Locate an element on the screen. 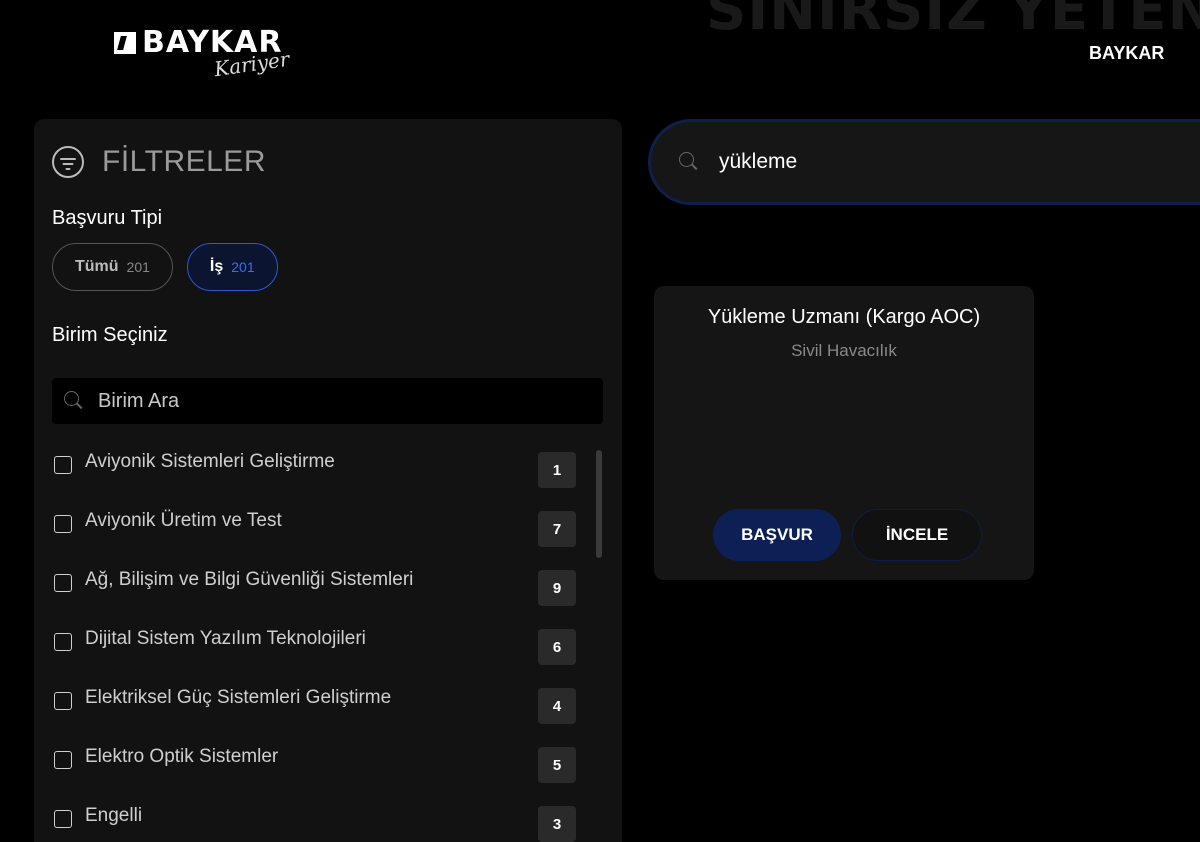 Image resolution: width=1200 pixels, height=842 pixels. unit-label: Aviyonik Üretim ve Test is located at coordinates (183, 520).